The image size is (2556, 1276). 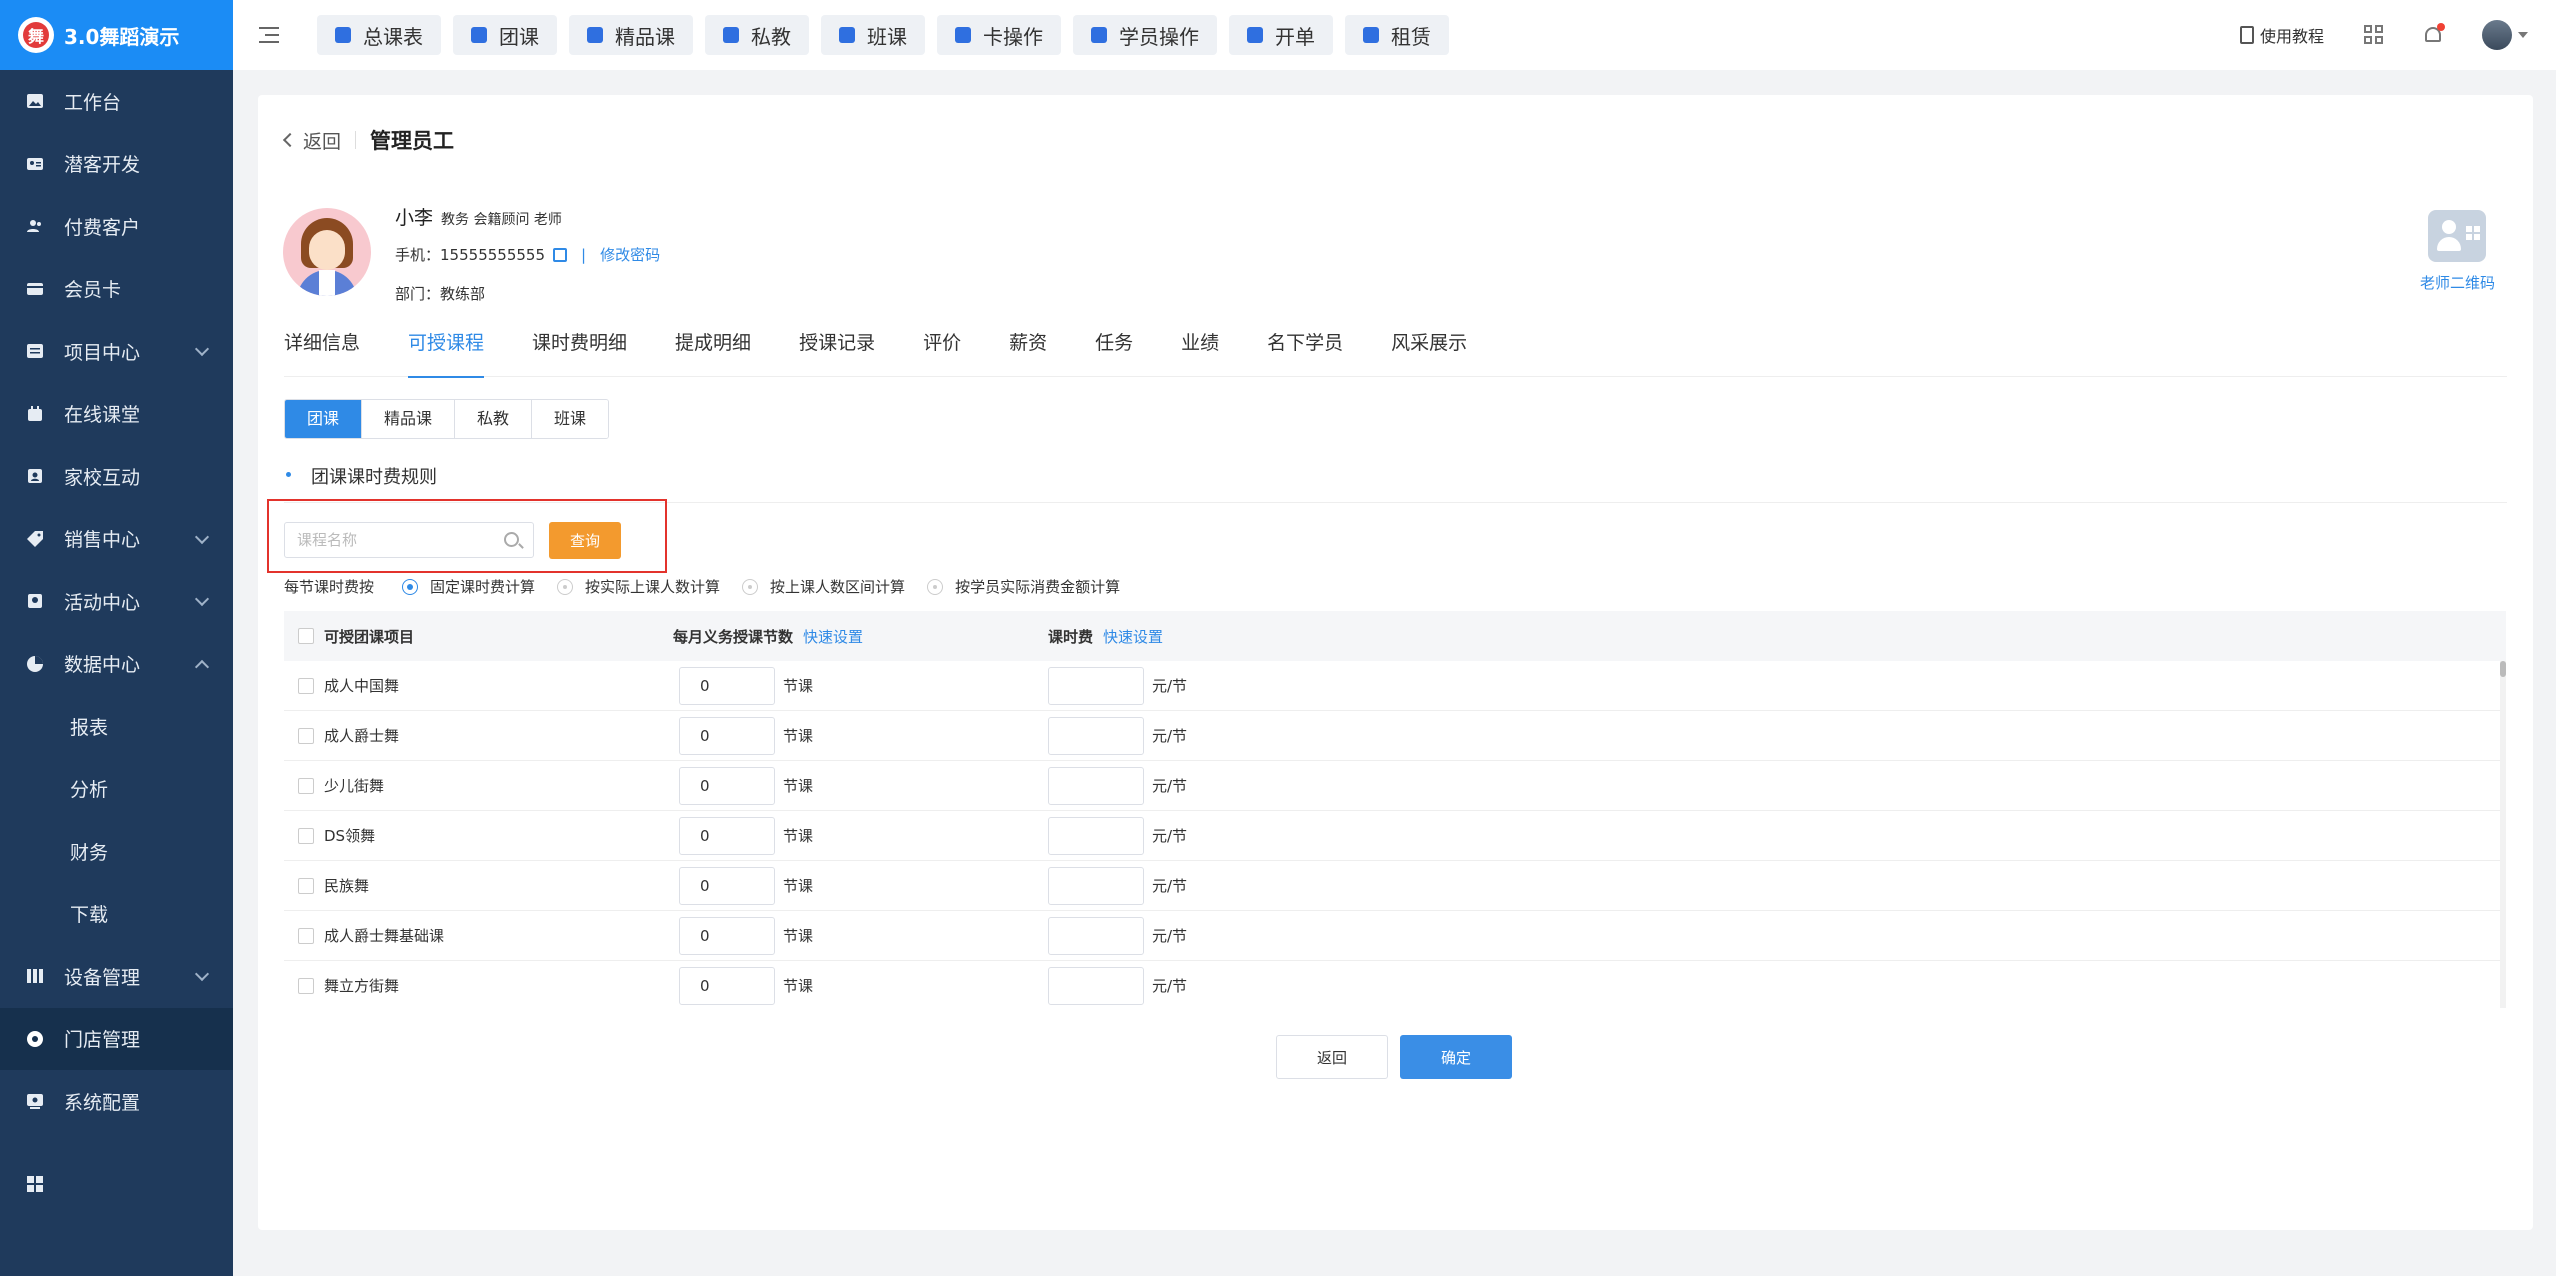 I want to click on user-menu, so click(x=2505, y=35).